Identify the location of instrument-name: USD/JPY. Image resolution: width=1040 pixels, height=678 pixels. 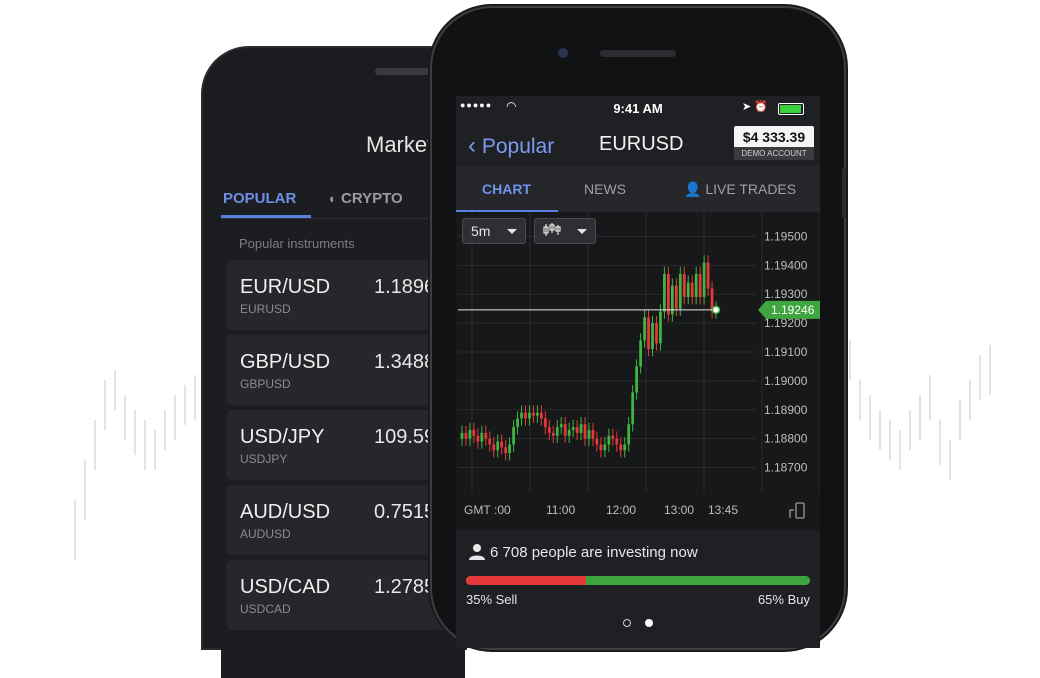
(282, 437).